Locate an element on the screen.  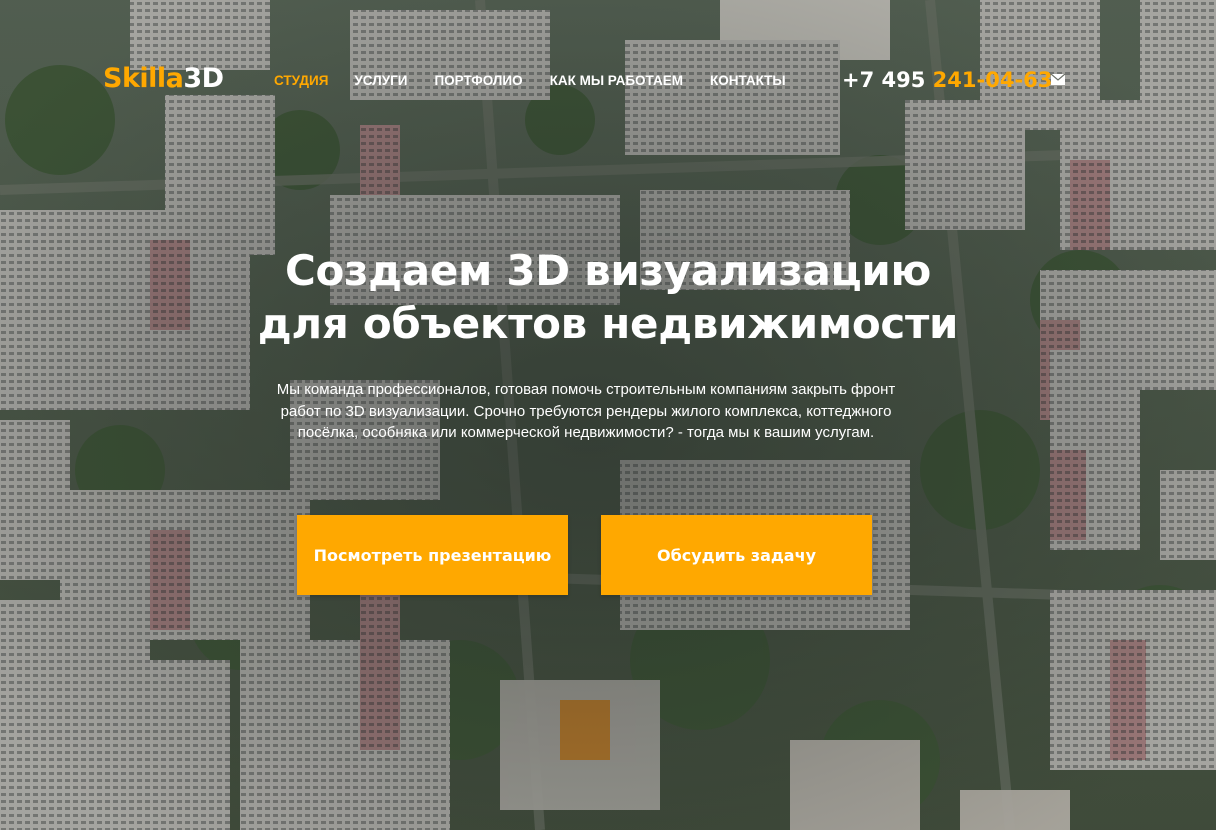
view-presentation-button: Посмотреть презентацию is located at coordinates (432, 555).